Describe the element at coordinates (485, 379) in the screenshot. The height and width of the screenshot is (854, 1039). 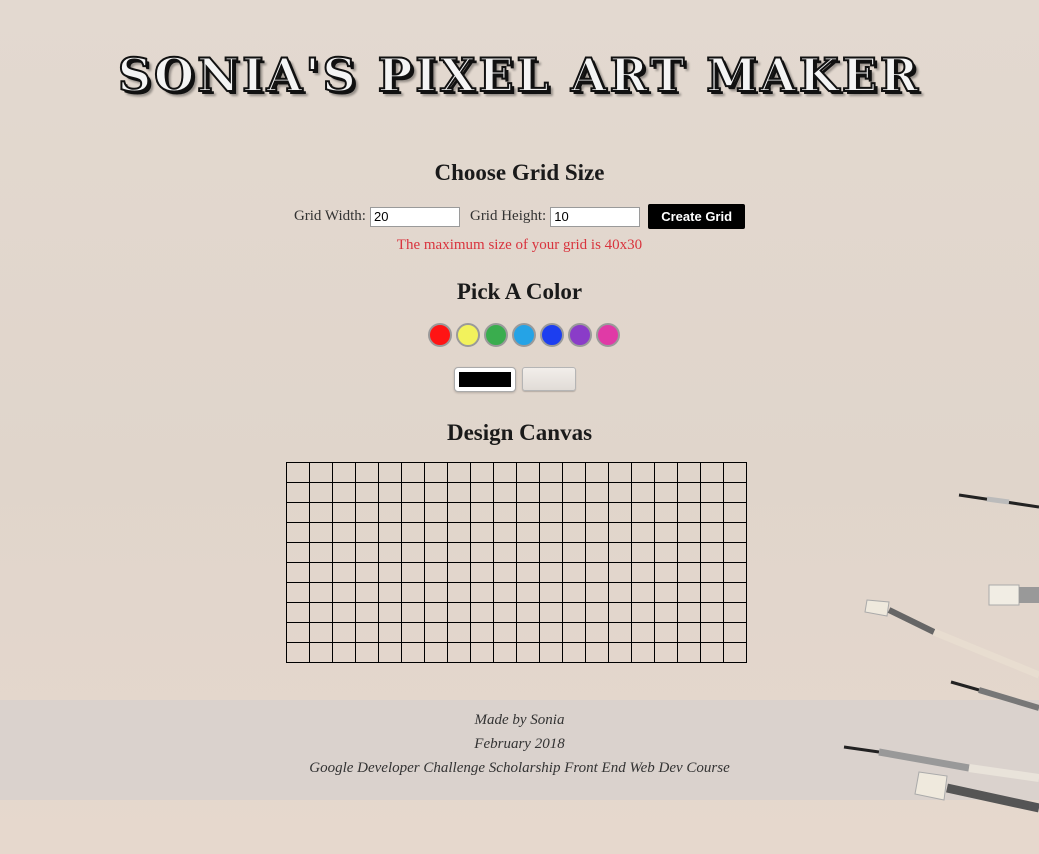
I see `color-picker-input` at that location.